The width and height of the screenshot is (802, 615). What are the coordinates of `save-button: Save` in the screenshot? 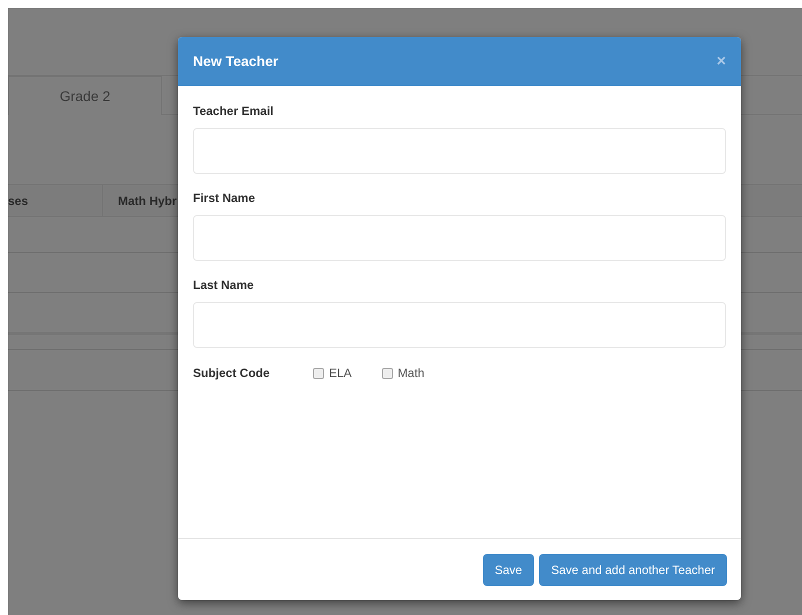 It's located at (508, 570).